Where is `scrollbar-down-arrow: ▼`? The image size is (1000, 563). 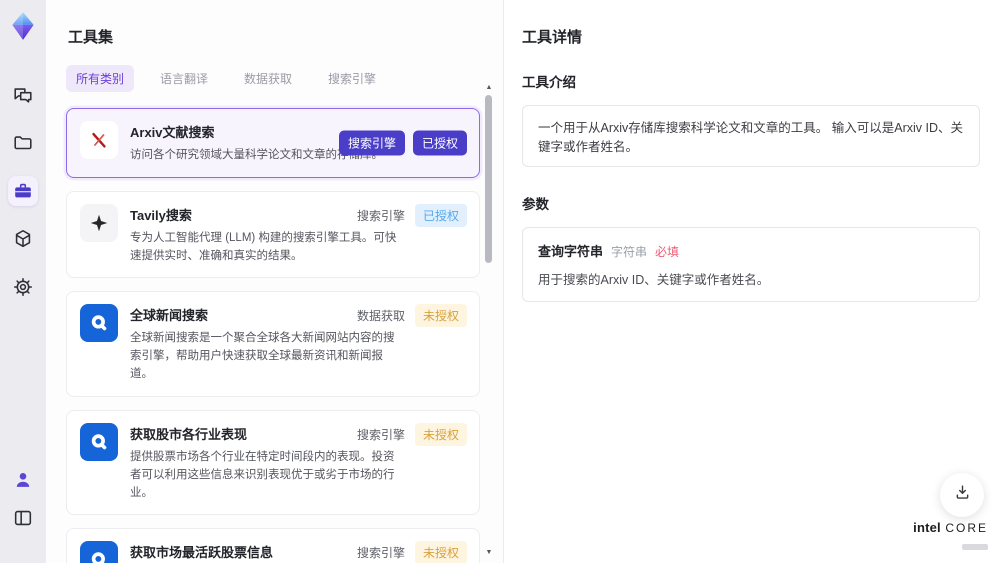 scrollbar-down-arrow: ▼ is located at coordinates (489, 553).